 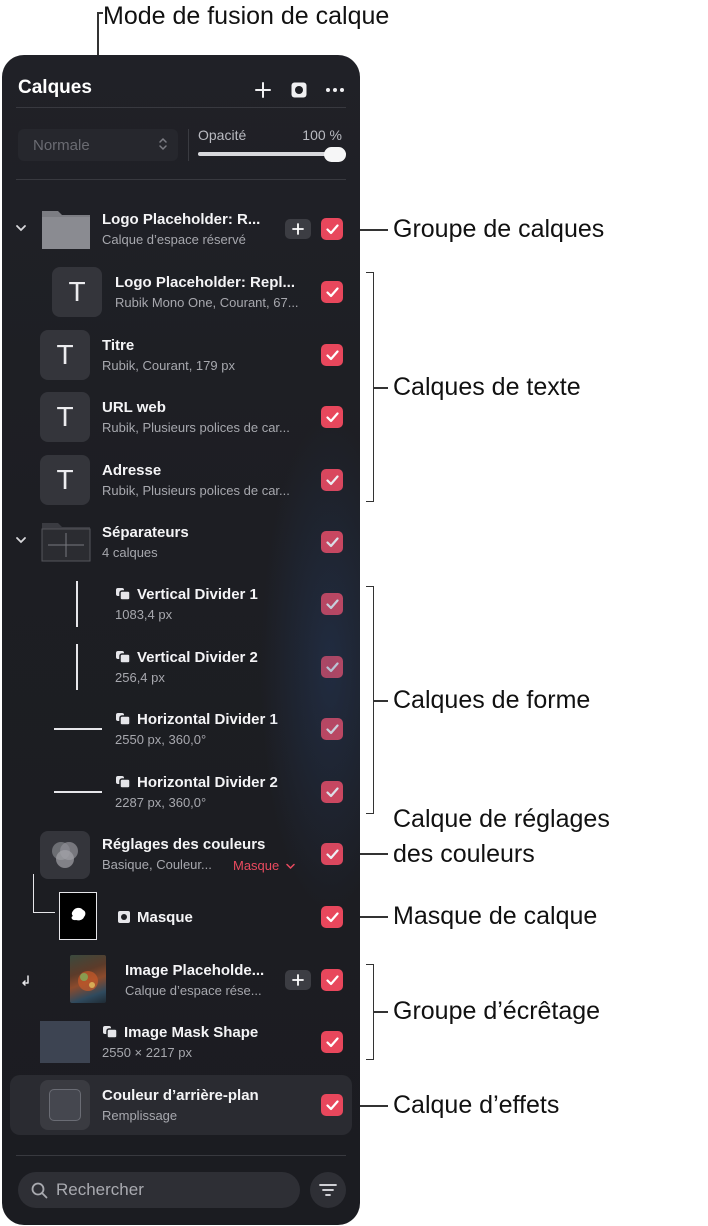 I want to click on search-placeholder: Rechercher, so click(x=100, y=1189).